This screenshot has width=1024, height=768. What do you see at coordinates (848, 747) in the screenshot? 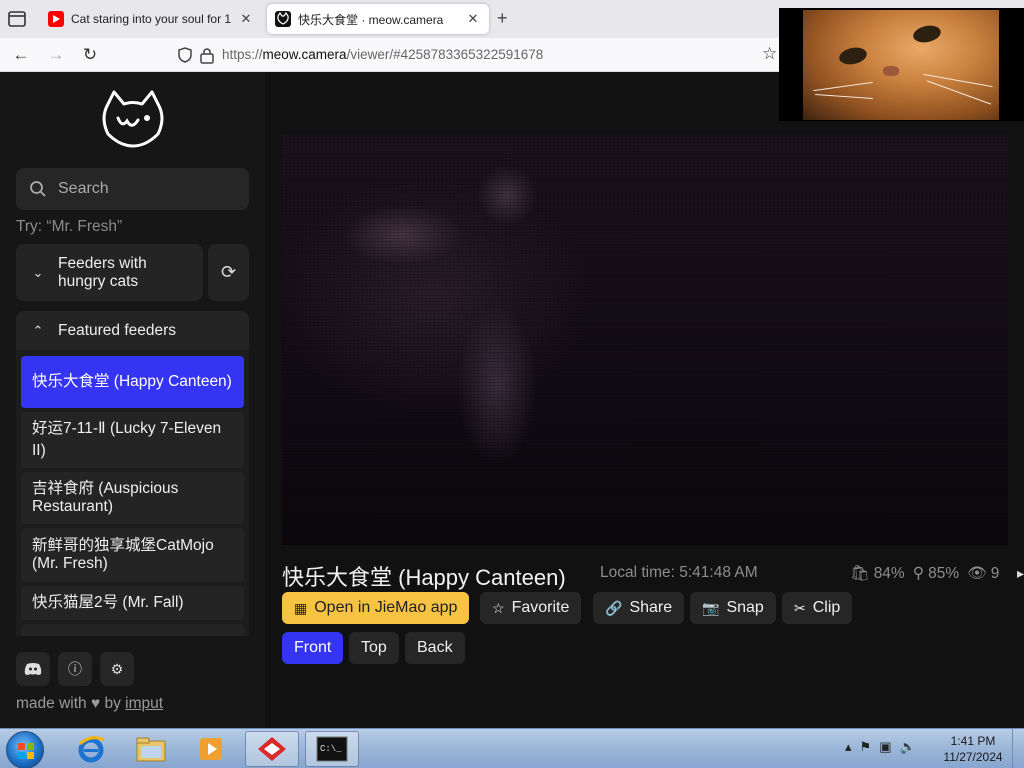
I see `chevron-up-icon: ▴` at bounding box center [848, 747].